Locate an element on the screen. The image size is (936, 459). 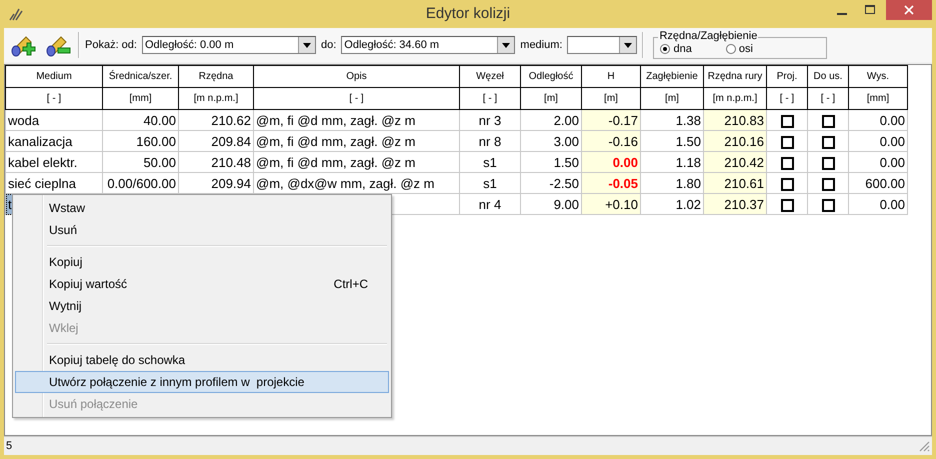
table-cell: t is located at coordinates (10, 204).